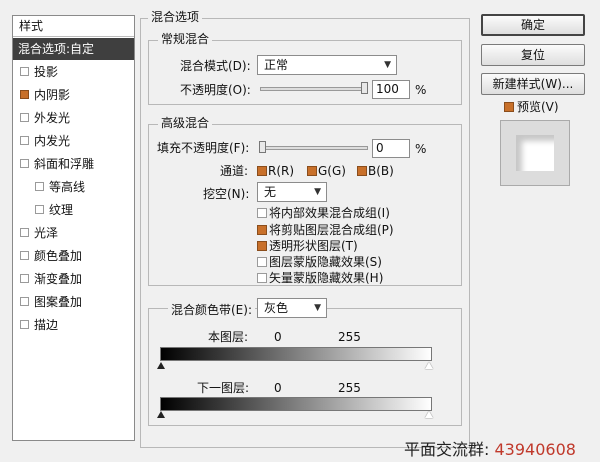  Describe the element at coordinates (421, 90) in the screenshot. I see `opacity-percent: %` at that location.